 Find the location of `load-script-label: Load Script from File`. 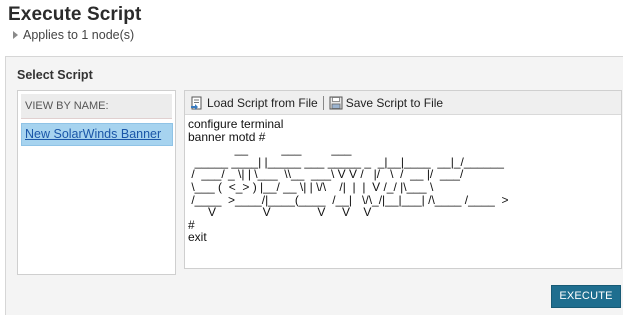

load-script-label: Load Script from File is located at coordinates (262, 102).